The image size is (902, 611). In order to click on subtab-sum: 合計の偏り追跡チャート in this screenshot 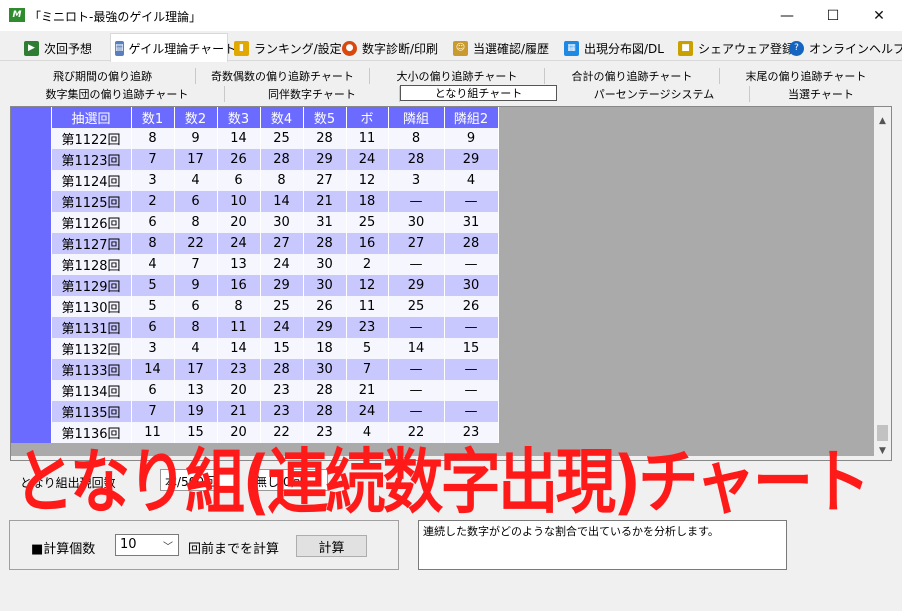, I will do `click(632, 76)`.